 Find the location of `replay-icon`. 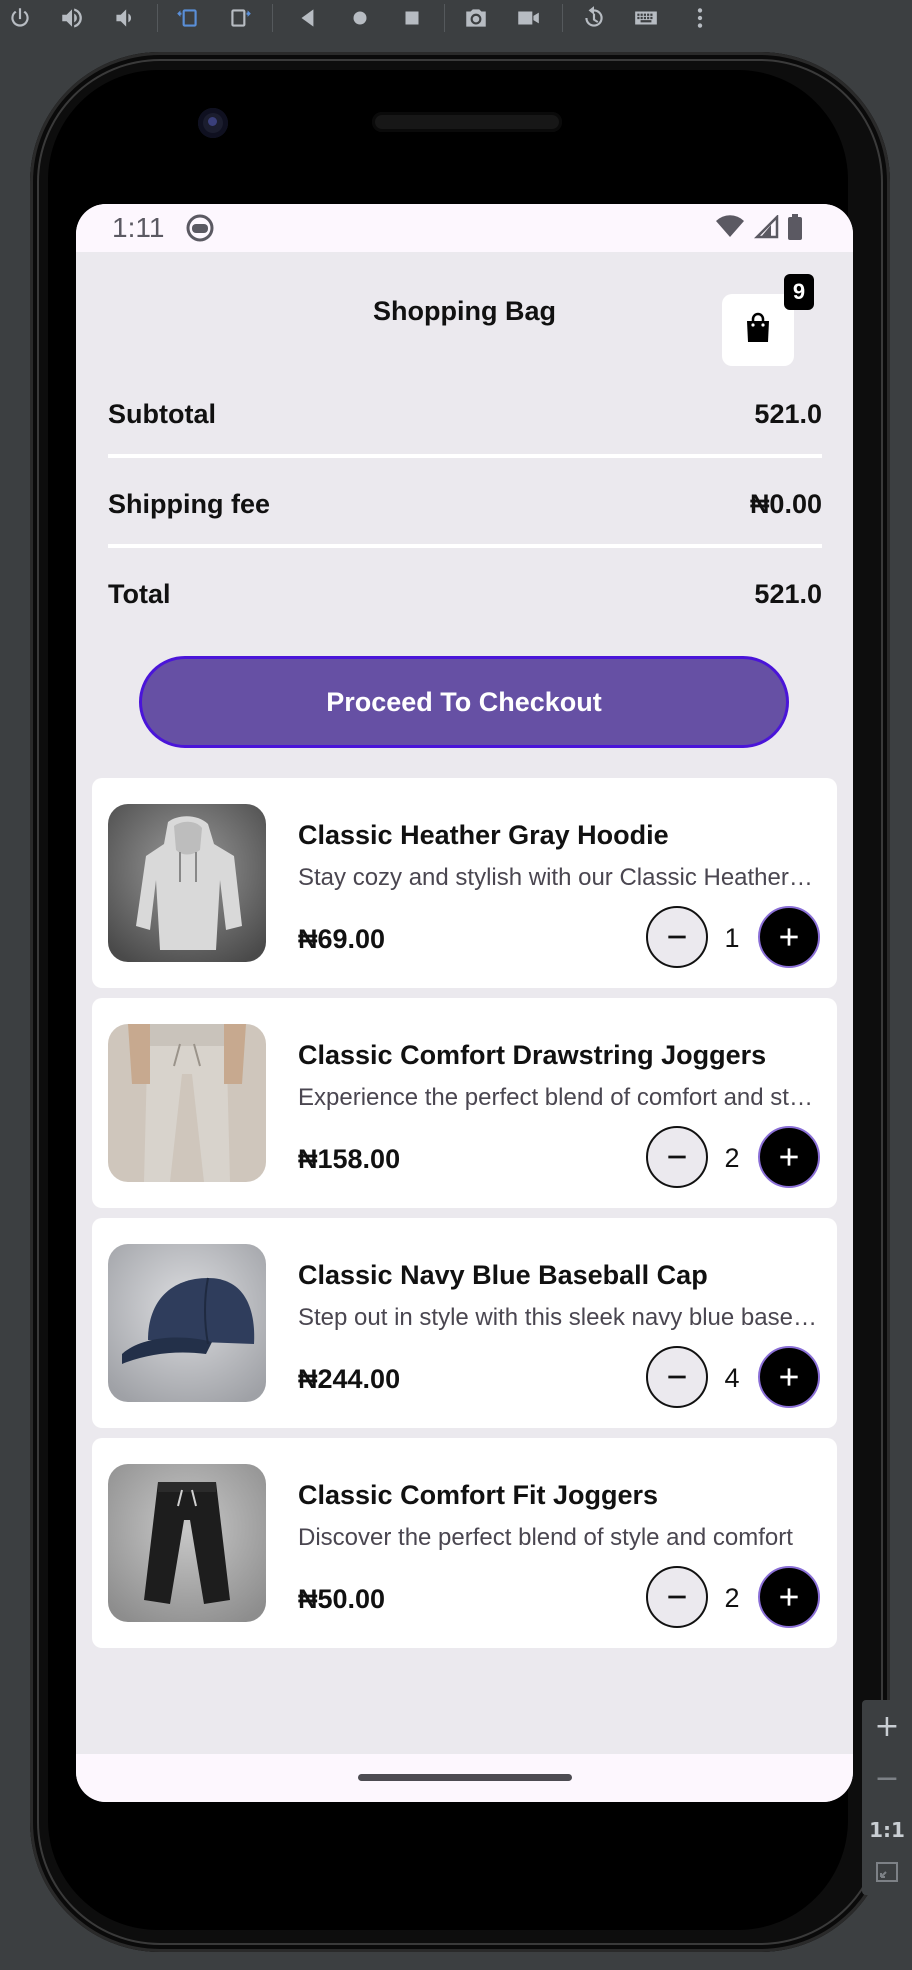

replay-icon is located at coordinates (594, 18).